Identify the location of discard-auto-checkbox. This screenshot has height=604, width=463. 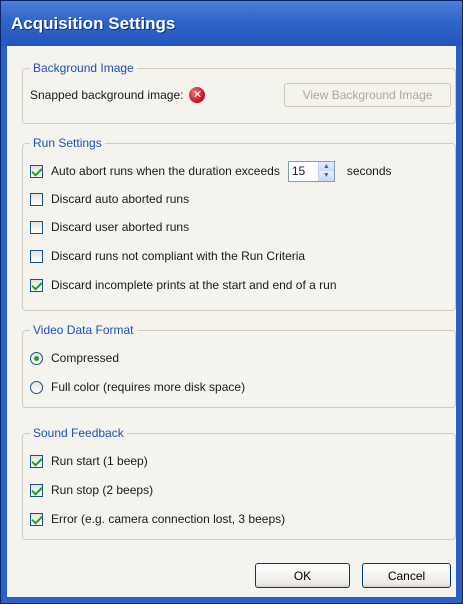
(36, 199).